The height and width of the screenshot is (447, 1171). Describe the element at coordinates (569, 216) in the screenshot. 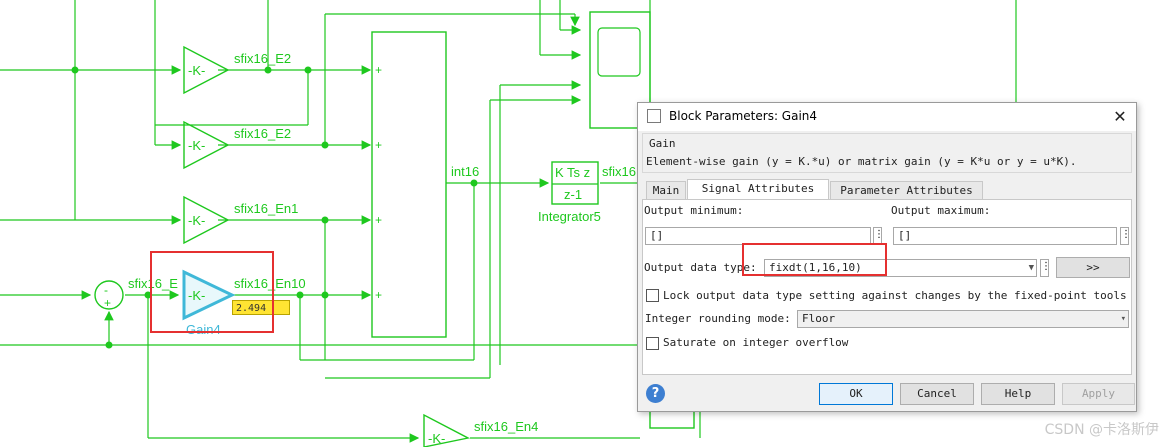

I see `integrator-name: Integrator5` at that location.